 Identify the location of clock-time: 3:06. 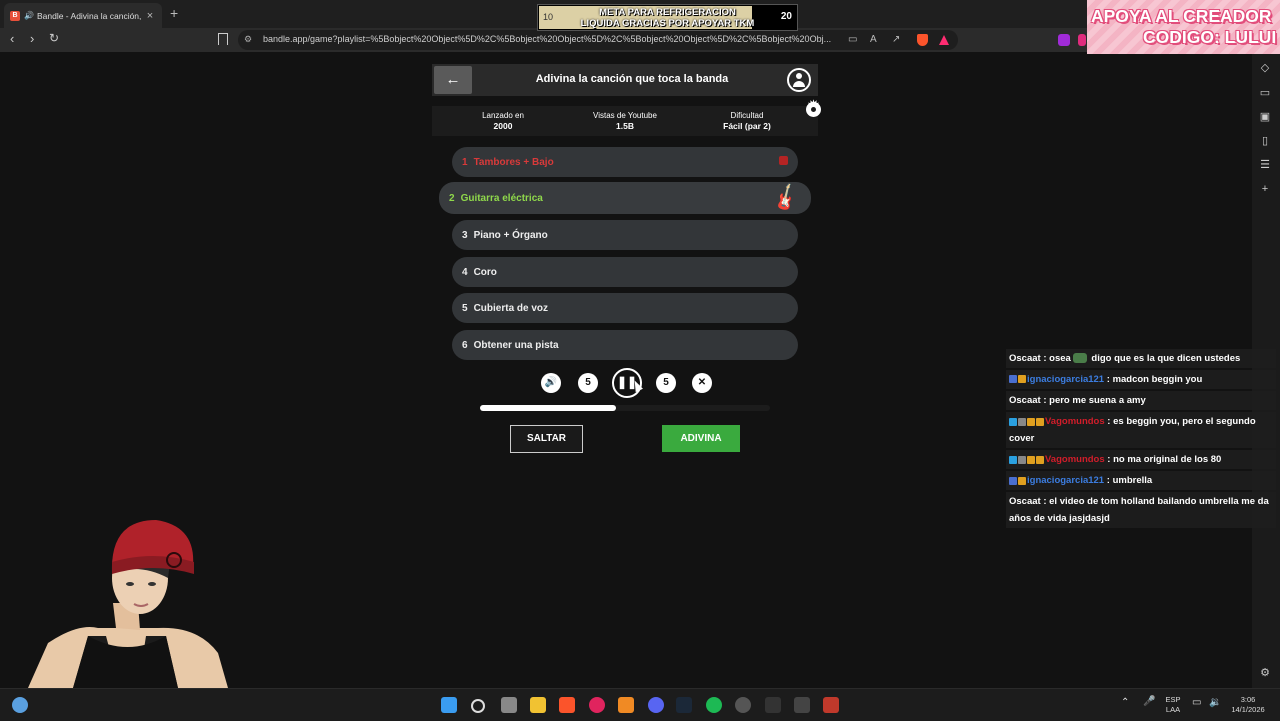
(1248, 699).